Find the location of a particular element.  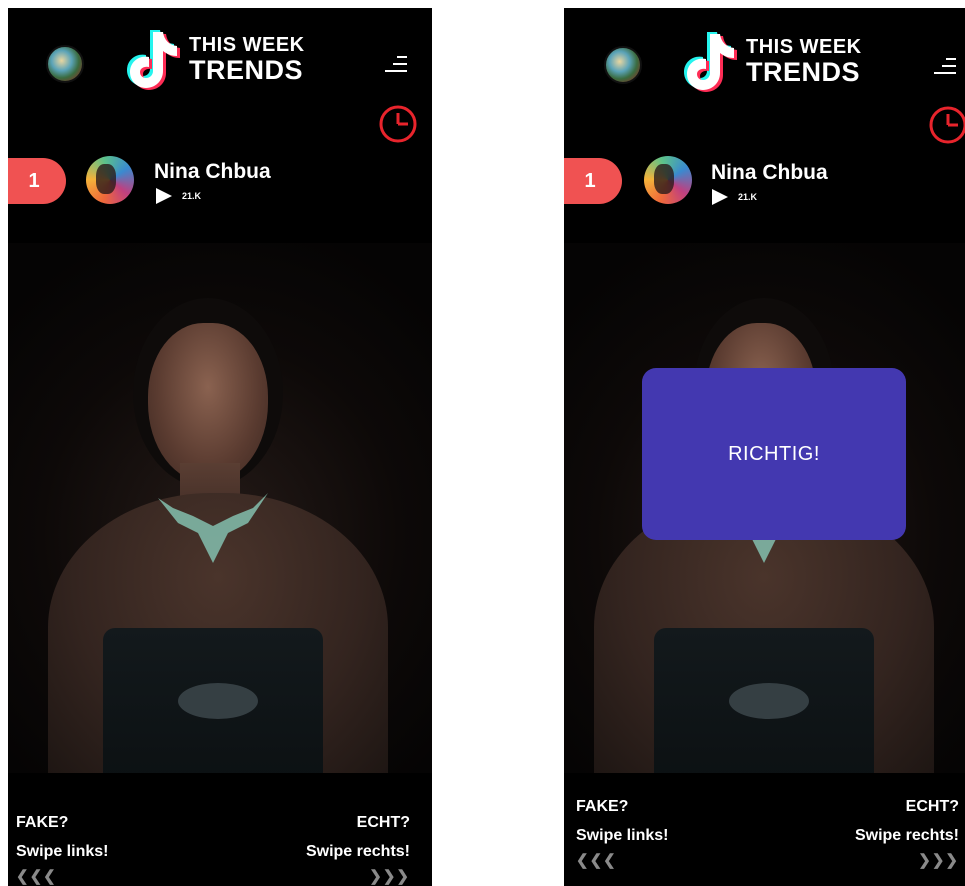

feedback-popup: RICHTIG! is located at coordinates (774, 454).